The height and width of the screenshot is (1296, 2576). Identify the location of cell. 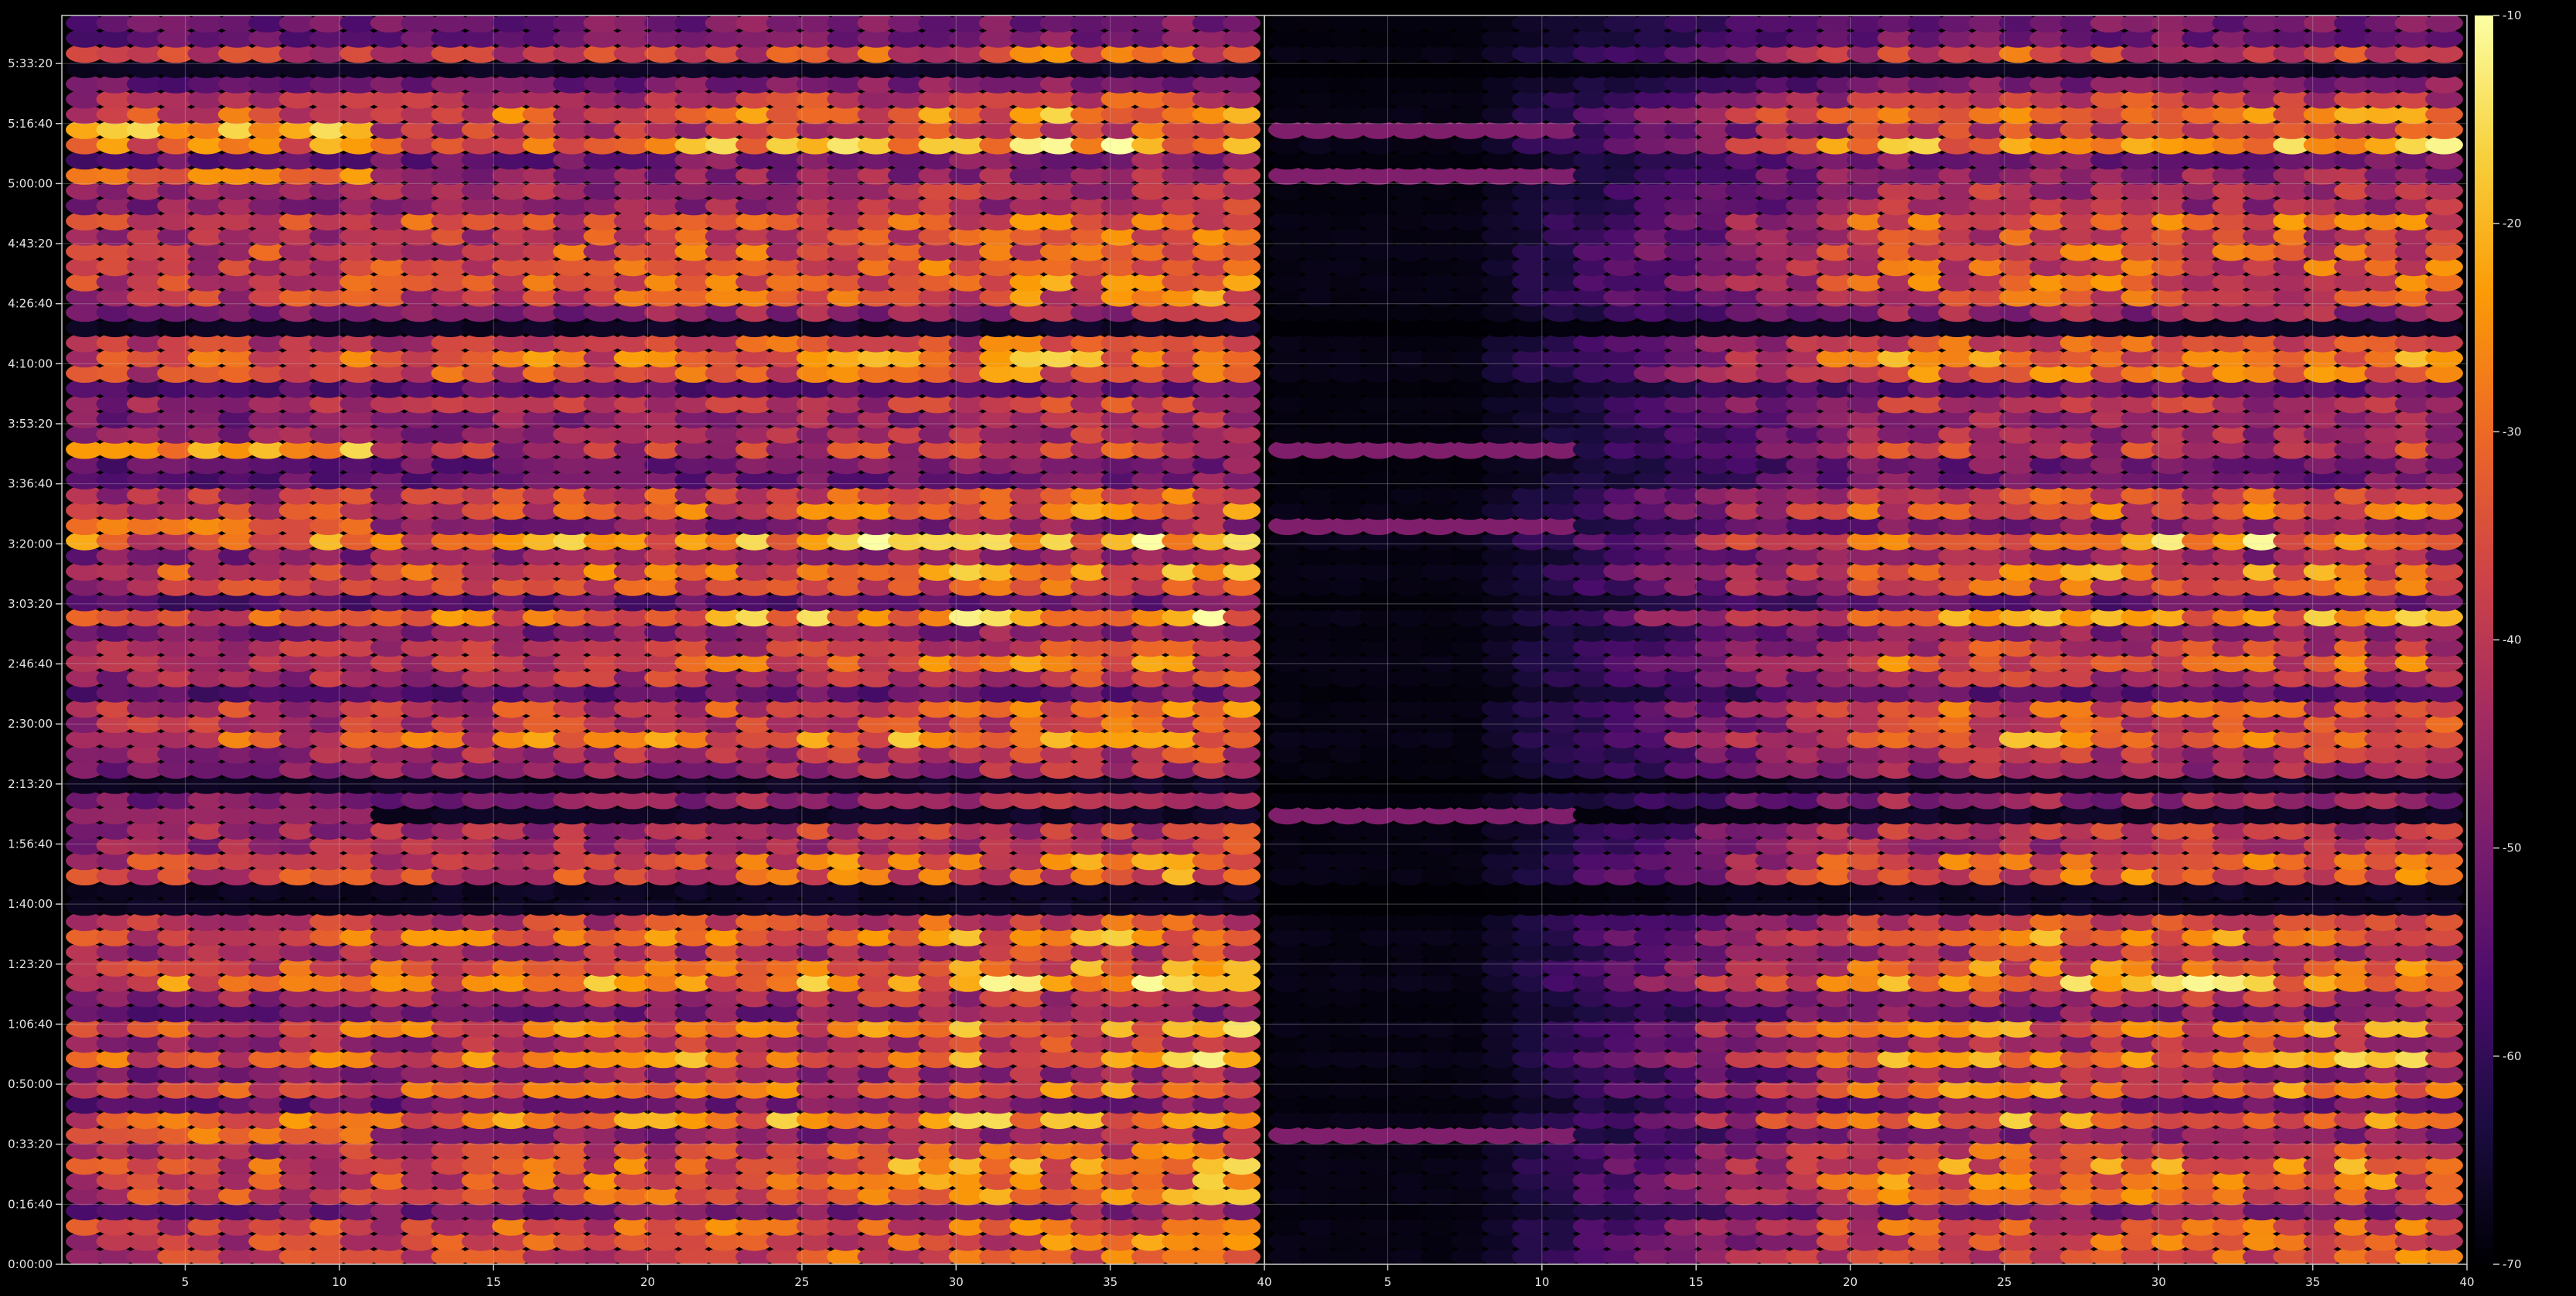
(1242, 23).